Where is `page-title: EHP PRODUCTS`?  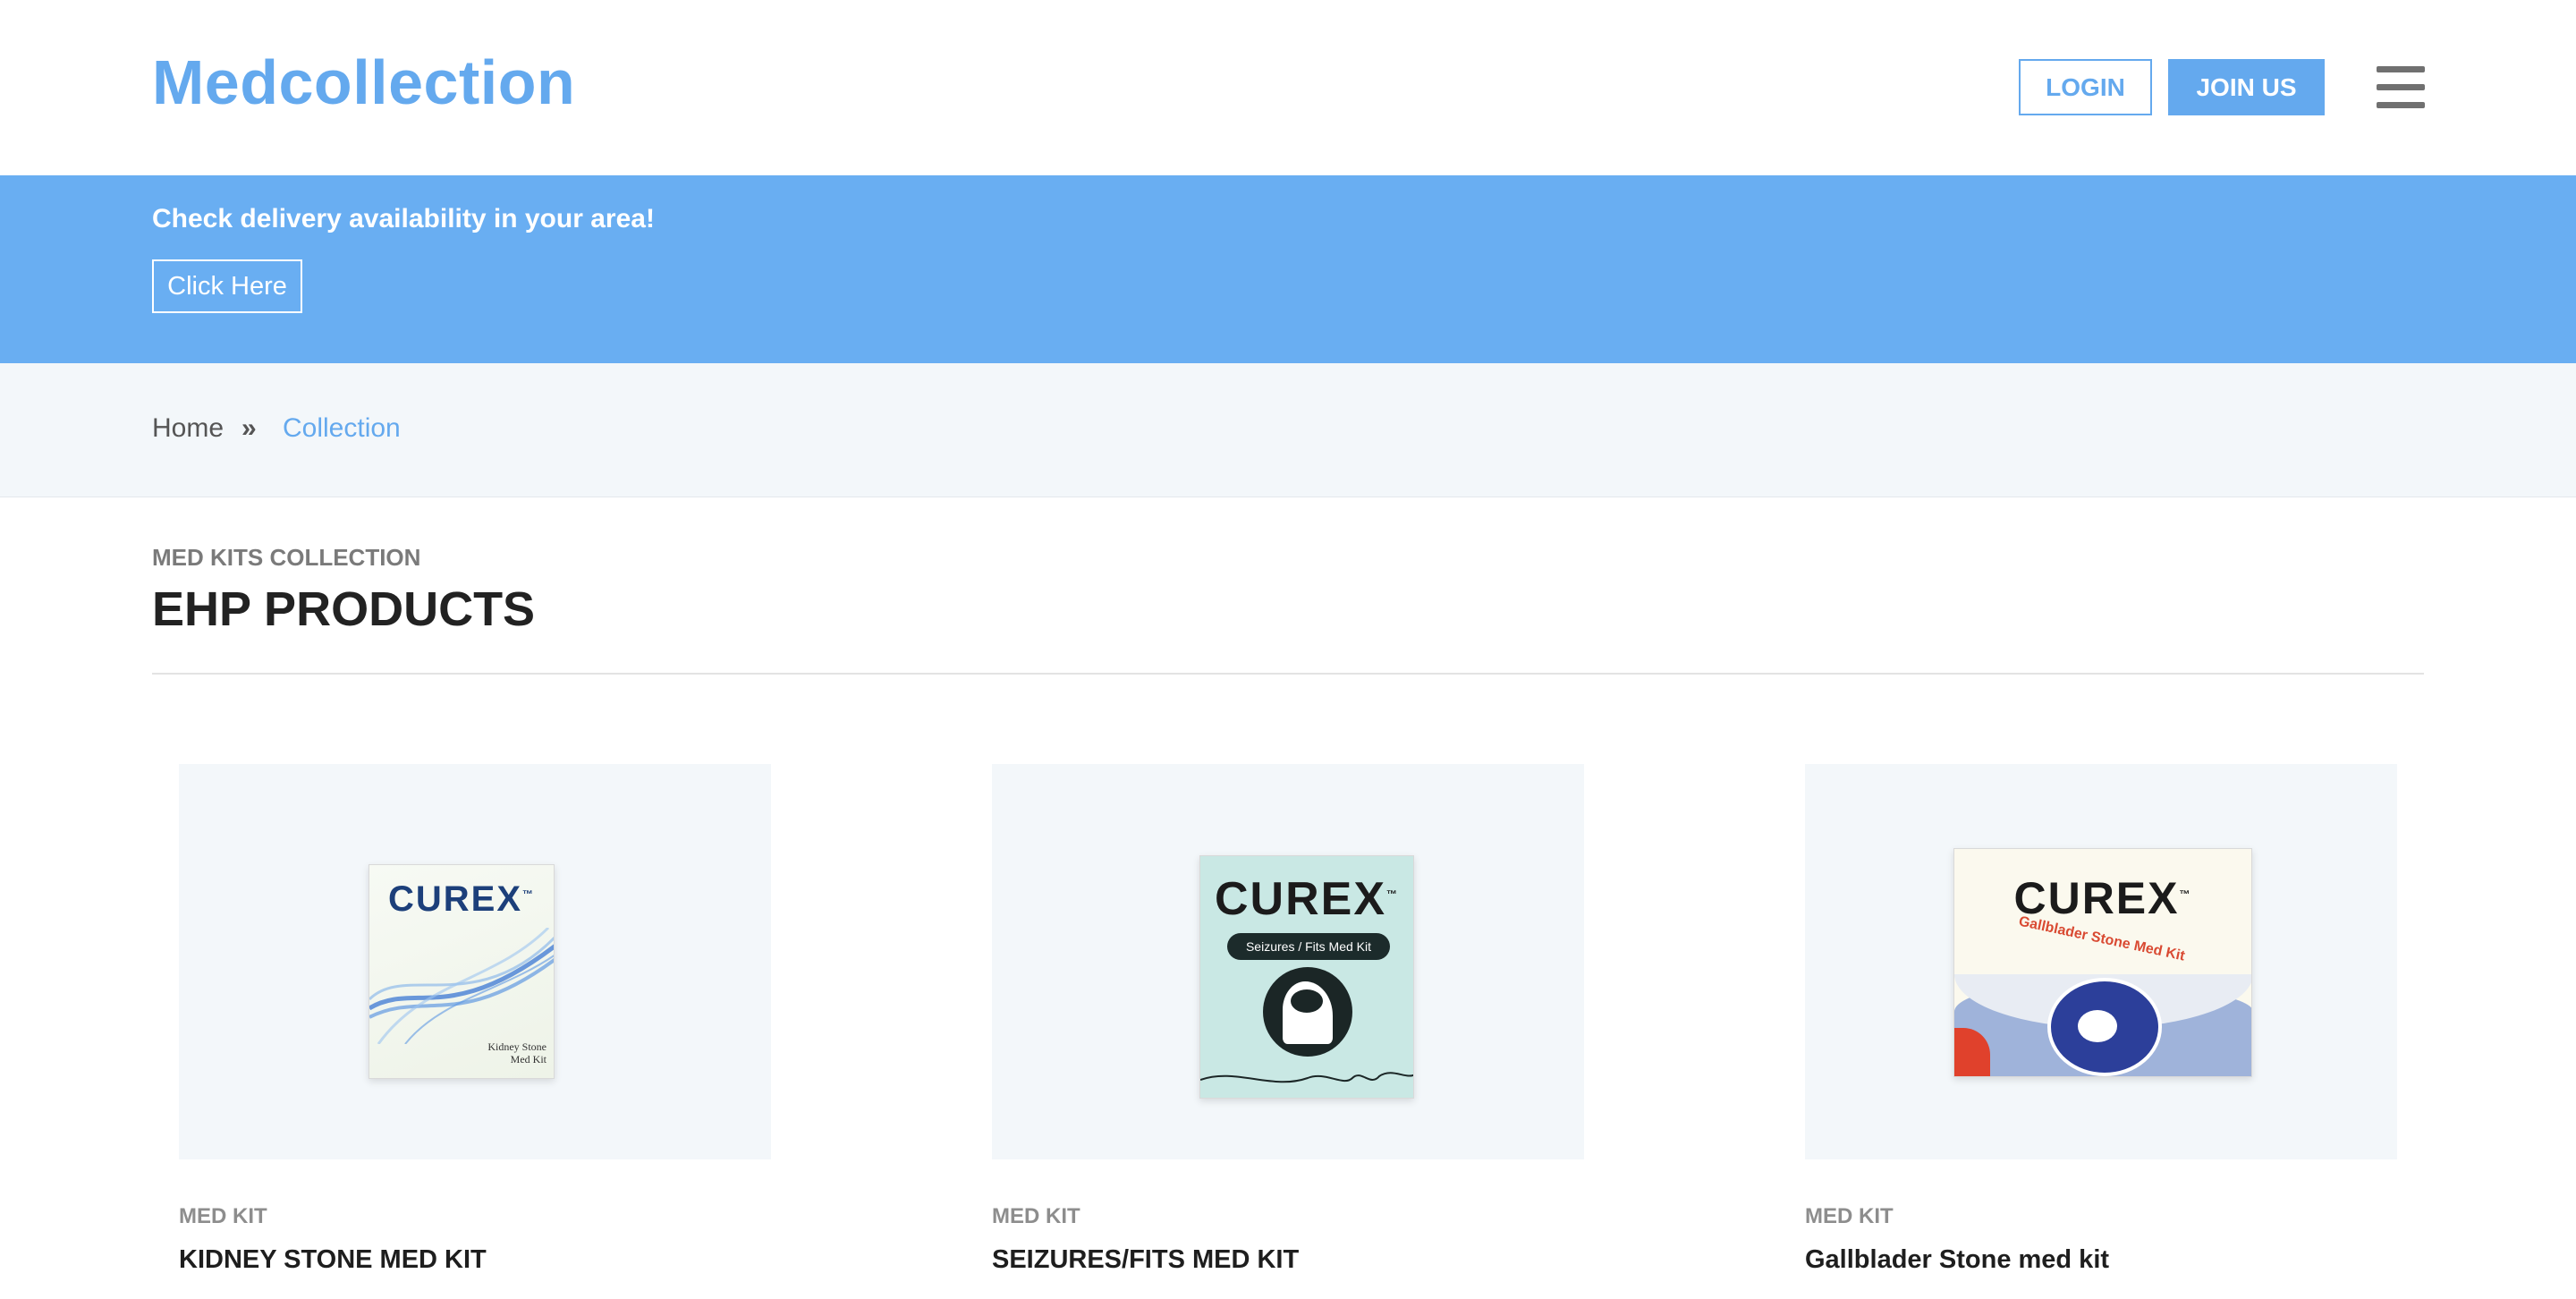
page-title: EHP PRODUCTS is located at coordinates (344, 609).